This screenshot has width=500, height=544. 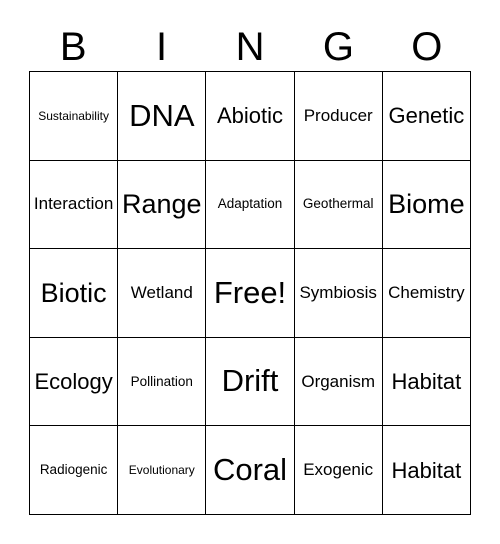 I want to click on bingo-cell-label: Wetland, so click(x=161, y=293).